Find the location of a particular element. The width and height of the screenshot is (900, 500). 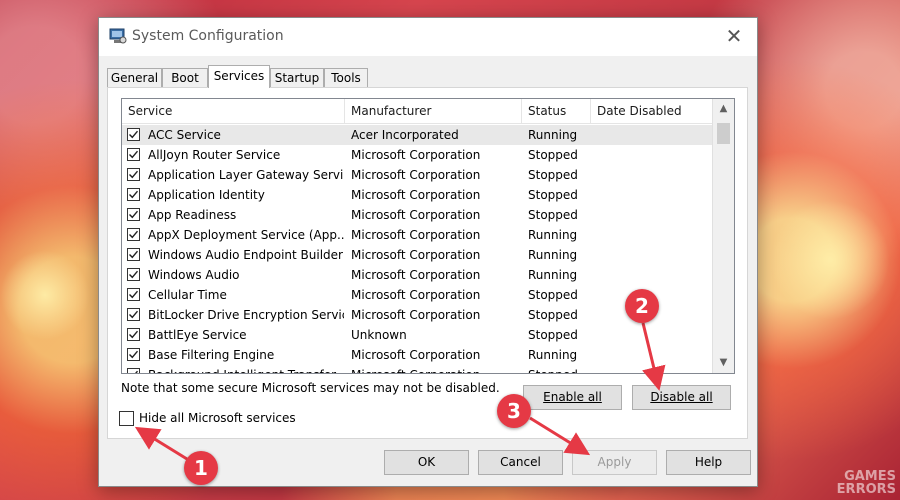

site-watermark: GAMES ERRORS is located at coordinates (866, 483).